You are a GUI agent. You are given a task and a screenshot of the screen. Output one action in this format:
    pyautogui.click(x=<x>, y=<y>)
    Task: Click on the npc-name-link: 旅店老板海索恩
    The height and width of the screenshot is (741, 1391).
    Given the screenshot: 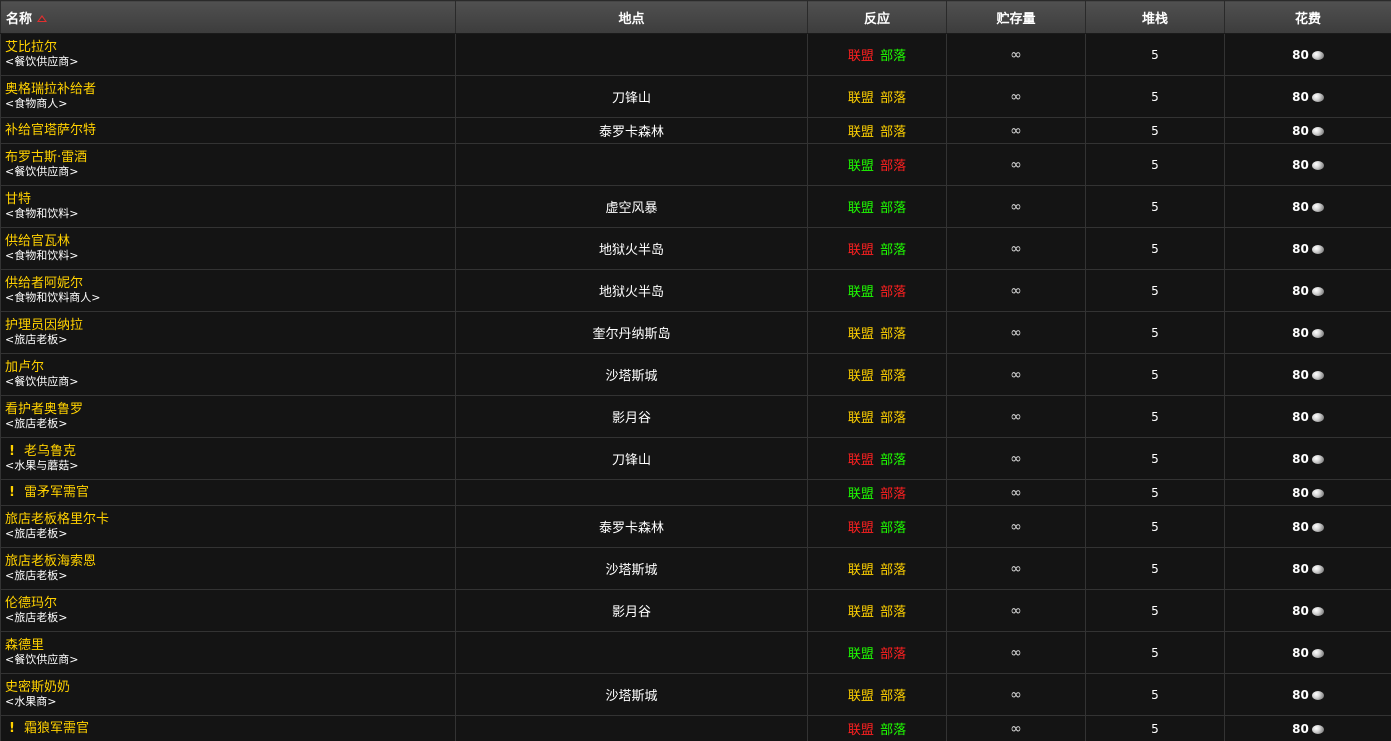 What is the action you would take?
    pyautogui.click(x=50, y=561)
    